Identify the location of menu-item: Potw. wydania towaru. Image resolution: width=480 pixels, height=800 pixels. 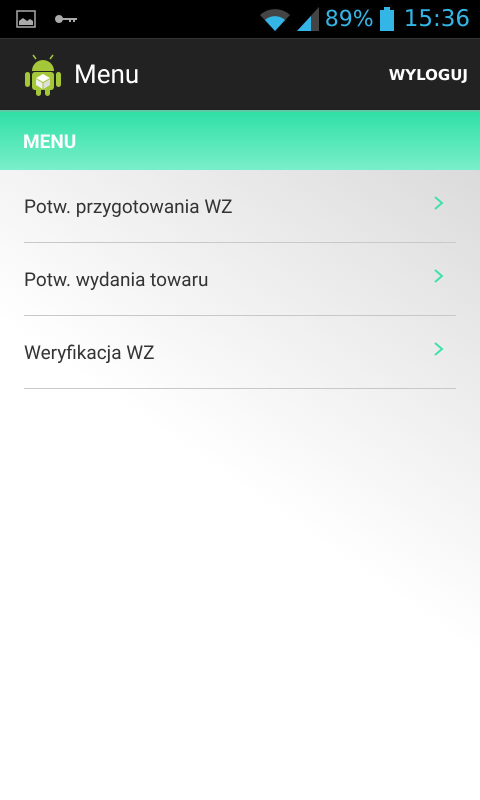
(240, 279).